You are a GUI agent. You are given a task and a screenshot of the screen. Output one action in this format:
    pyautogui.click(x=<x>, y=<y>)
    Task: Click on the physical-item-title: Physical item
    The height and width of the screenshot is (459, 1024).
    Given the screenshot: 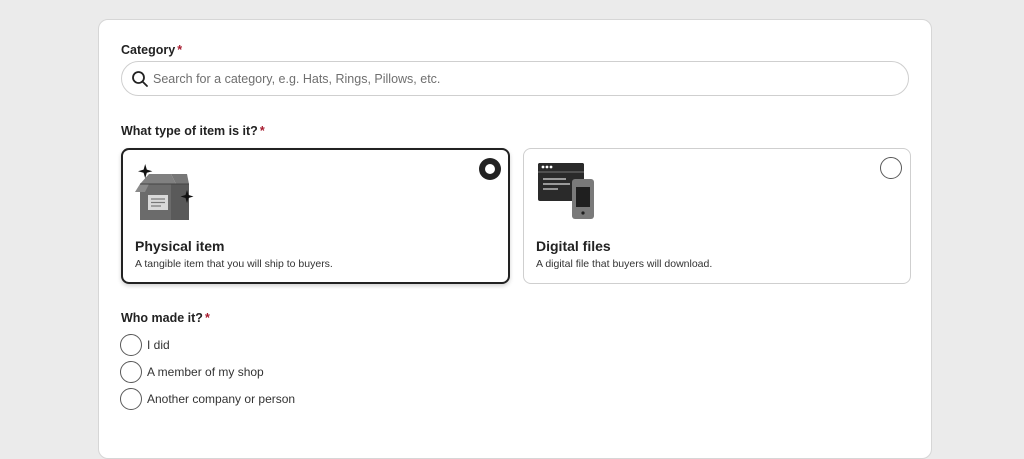 What is the action you would take?
    pyautogui.click(x=180, y=246)
    